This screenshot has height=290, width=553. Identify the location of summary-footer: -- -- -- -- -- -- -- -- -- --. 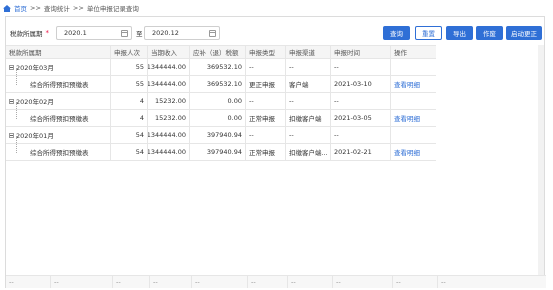
(276, 281).